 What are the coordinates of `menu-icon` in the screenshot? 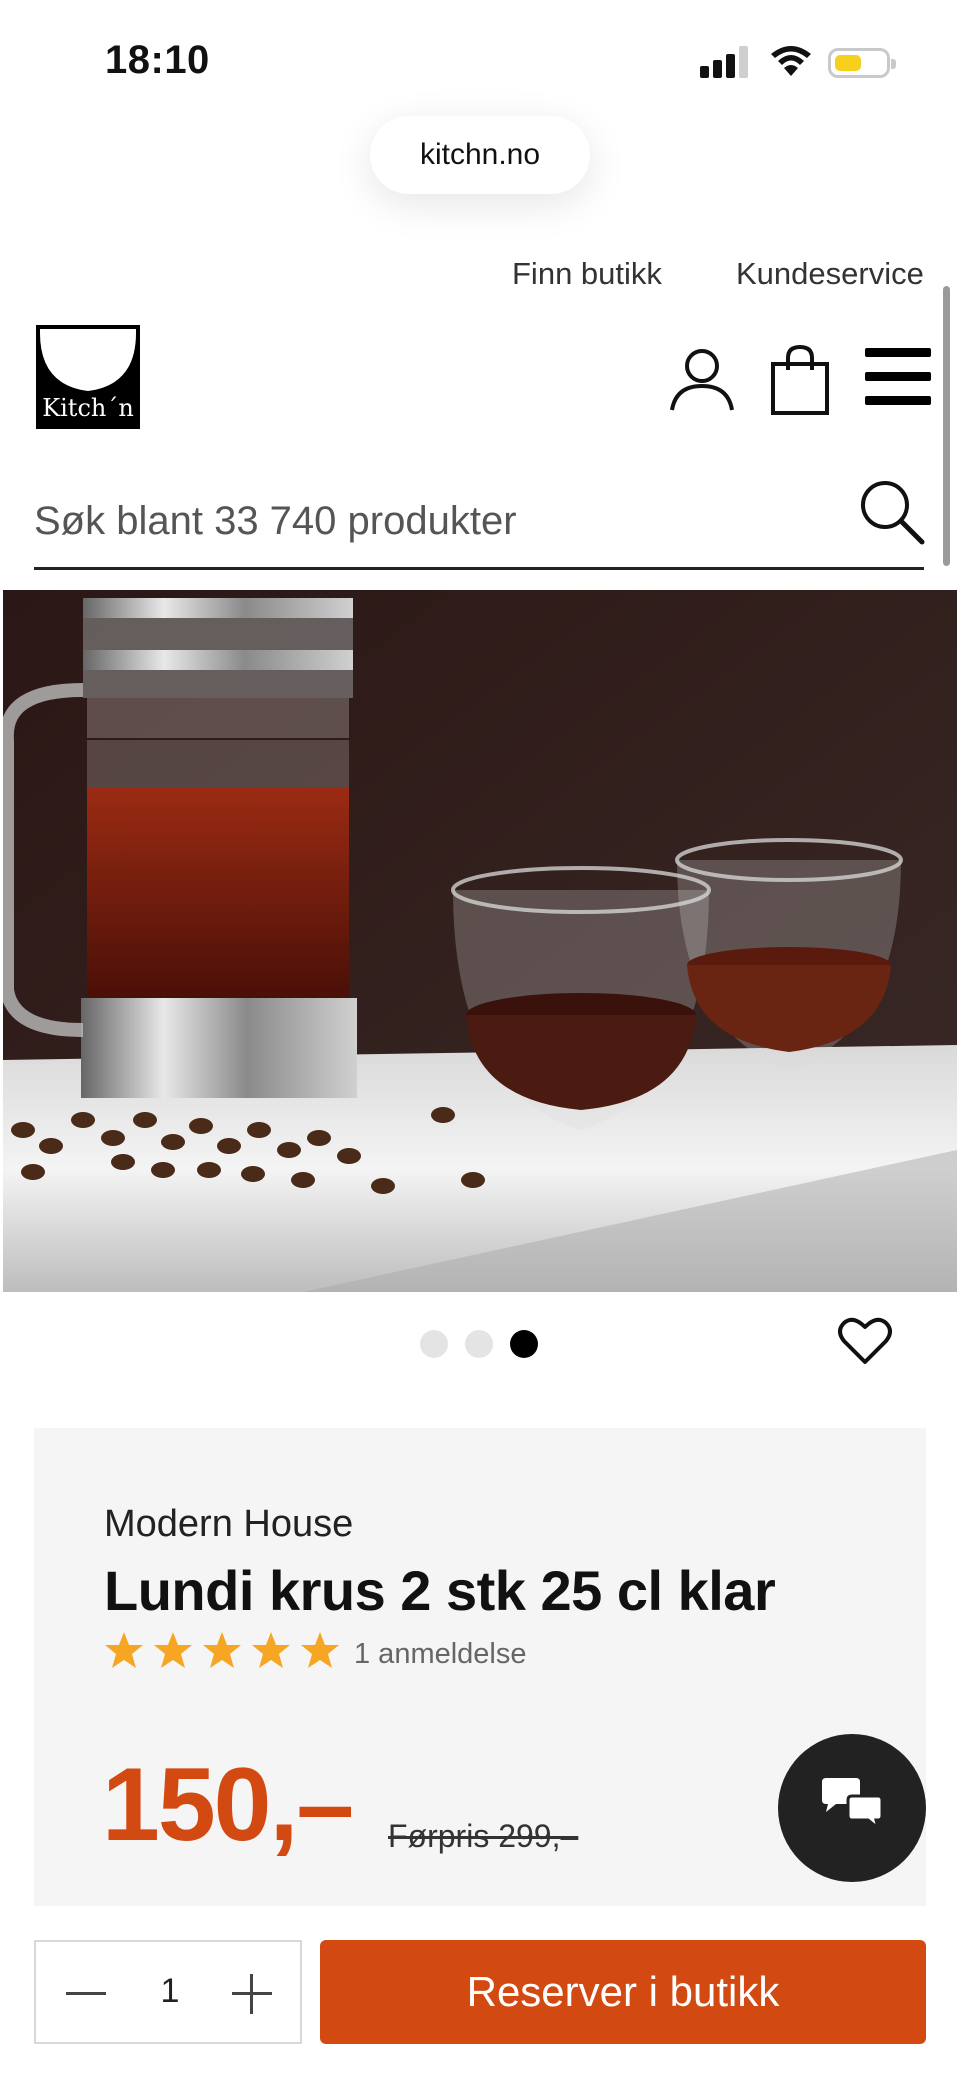 It's located at (898, 377).